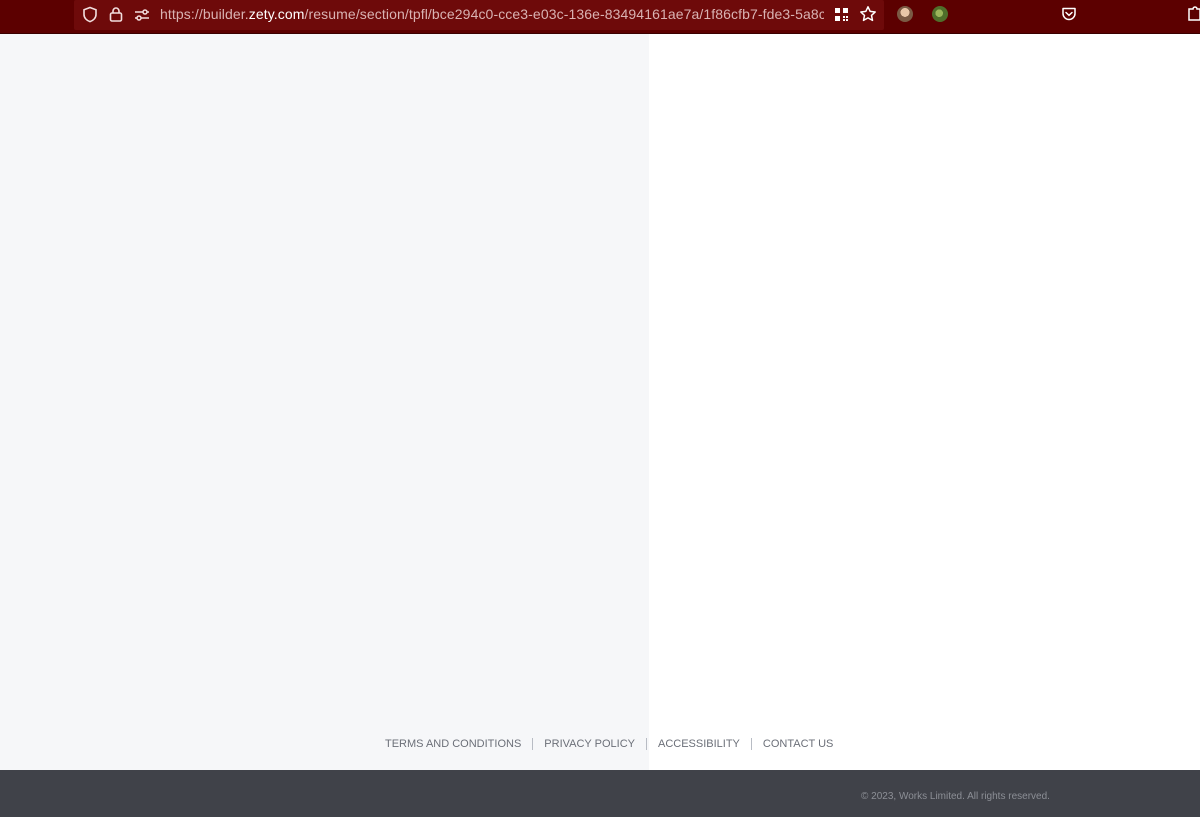 The width and height of the screenshot is (1200, 817). Describe the element at coordinates (868, 14) in the screenshot. I see `bookmark-star-icon` at that location.